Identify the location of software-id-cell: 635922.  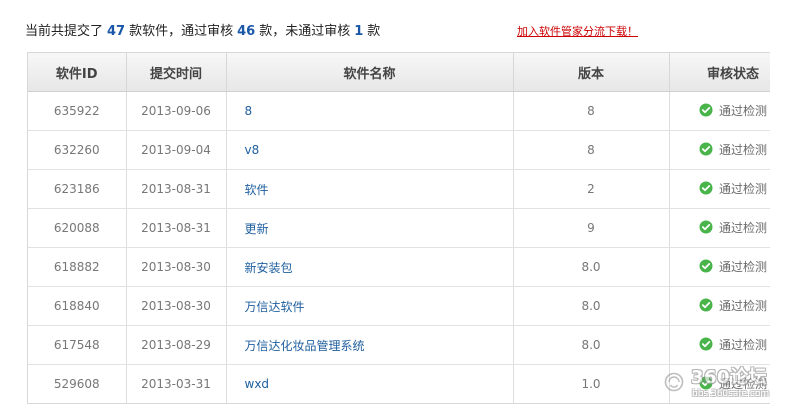
(77, 111).